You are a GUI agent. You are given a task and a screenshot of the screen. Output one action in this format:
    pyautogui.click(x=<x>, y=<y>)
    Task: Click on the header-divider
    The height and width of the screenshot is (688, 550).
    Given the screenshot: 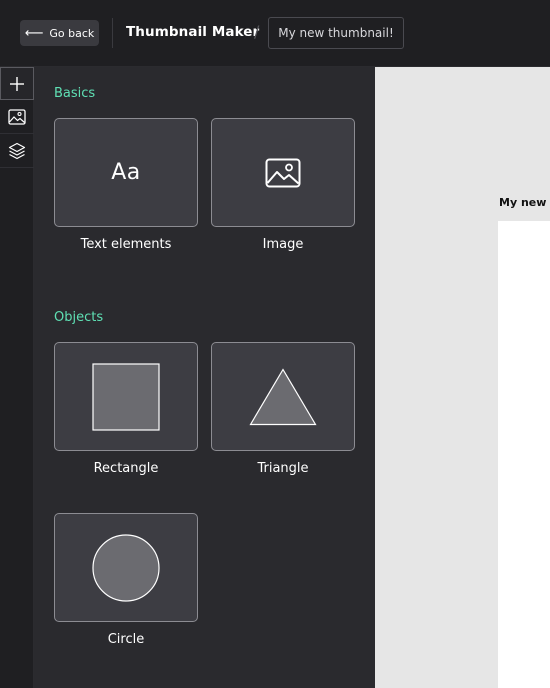 What is the action you would take?
    pyautogui.click(x=112, y=33)
    